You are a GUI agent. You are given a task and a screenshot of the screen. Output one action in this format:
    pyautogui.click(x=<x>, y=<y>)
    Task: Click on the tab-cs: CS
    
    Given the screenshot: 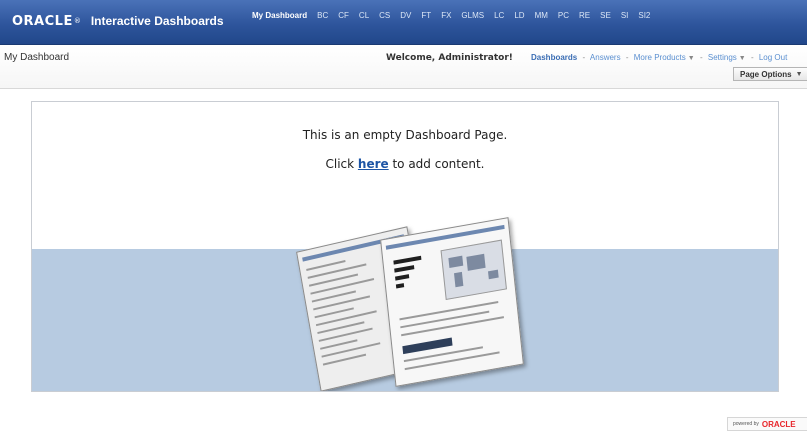 What is the action you would take?
    pyautogui.click(x=384, y=15)
    